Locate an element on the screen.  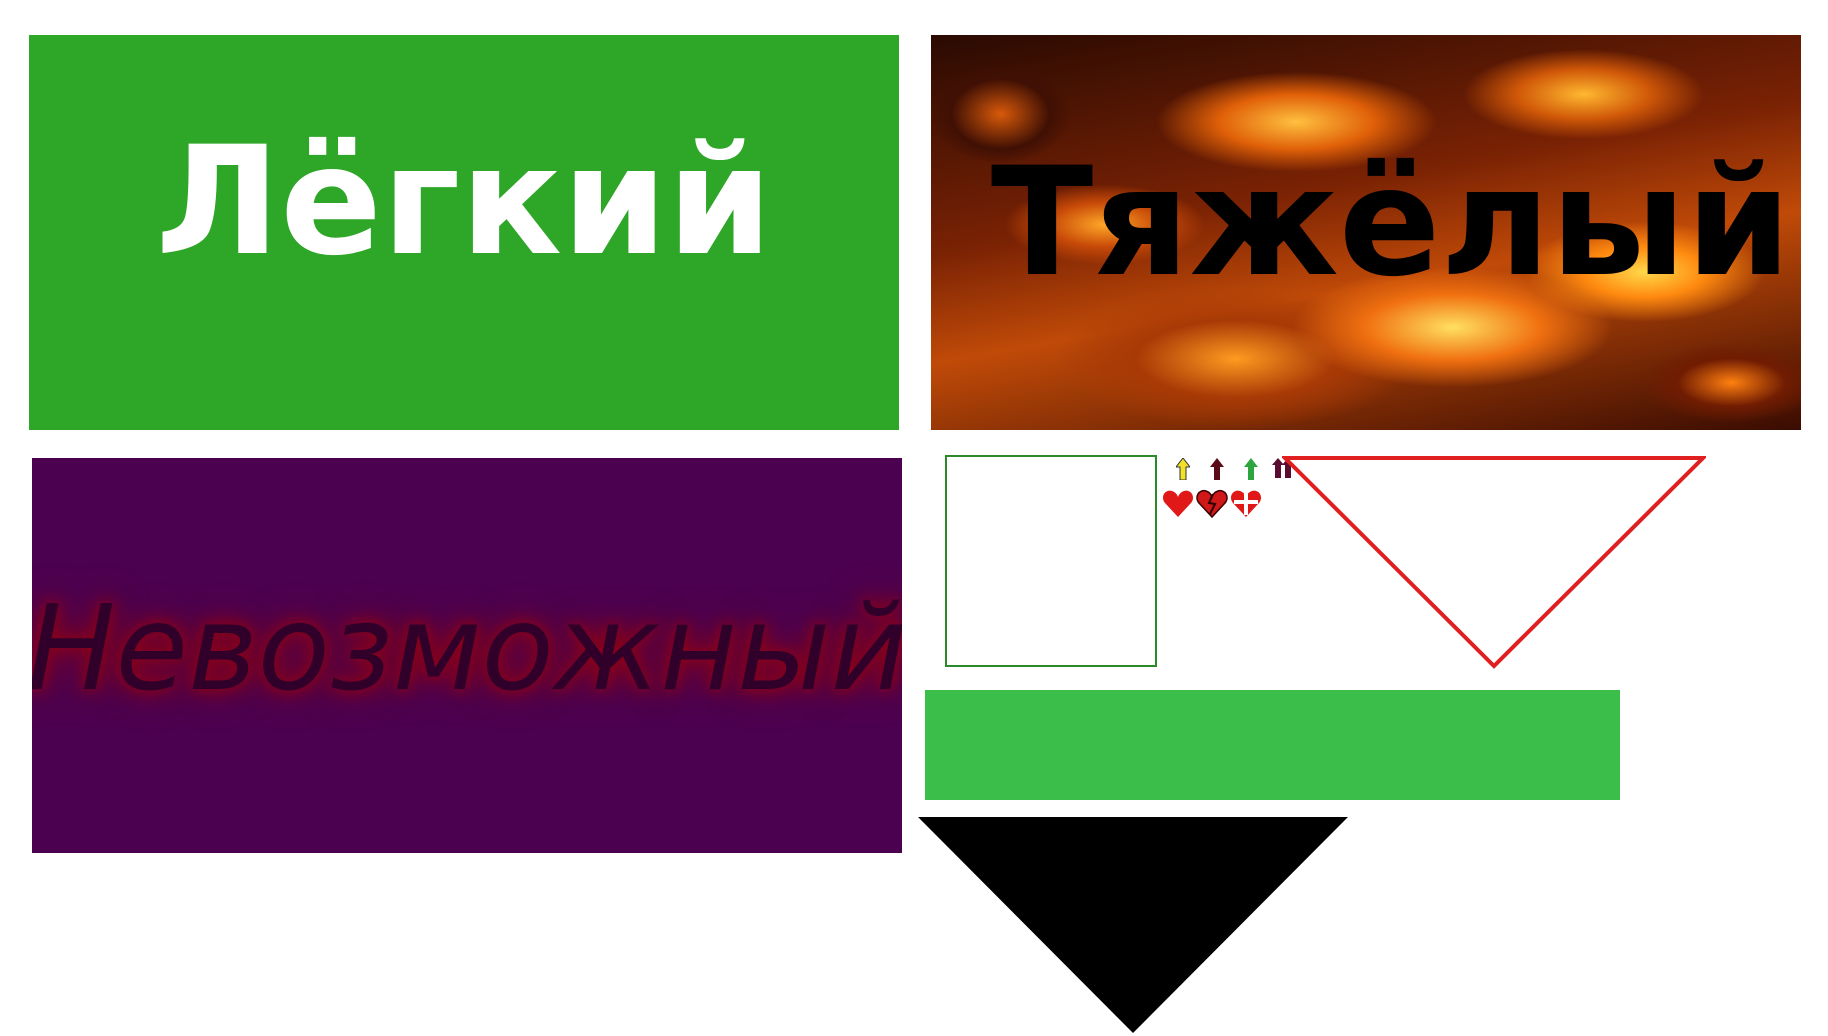
green-bar is located at coordinates (1272, 745).